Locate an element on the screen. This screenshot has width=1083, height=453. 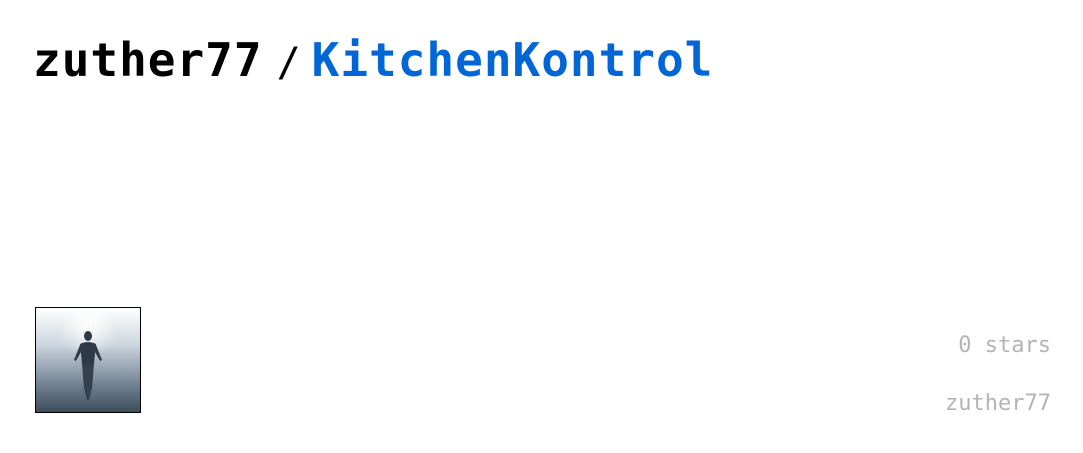
repo-name-link: KitchenKontrol is located at coordinates (513, 60).